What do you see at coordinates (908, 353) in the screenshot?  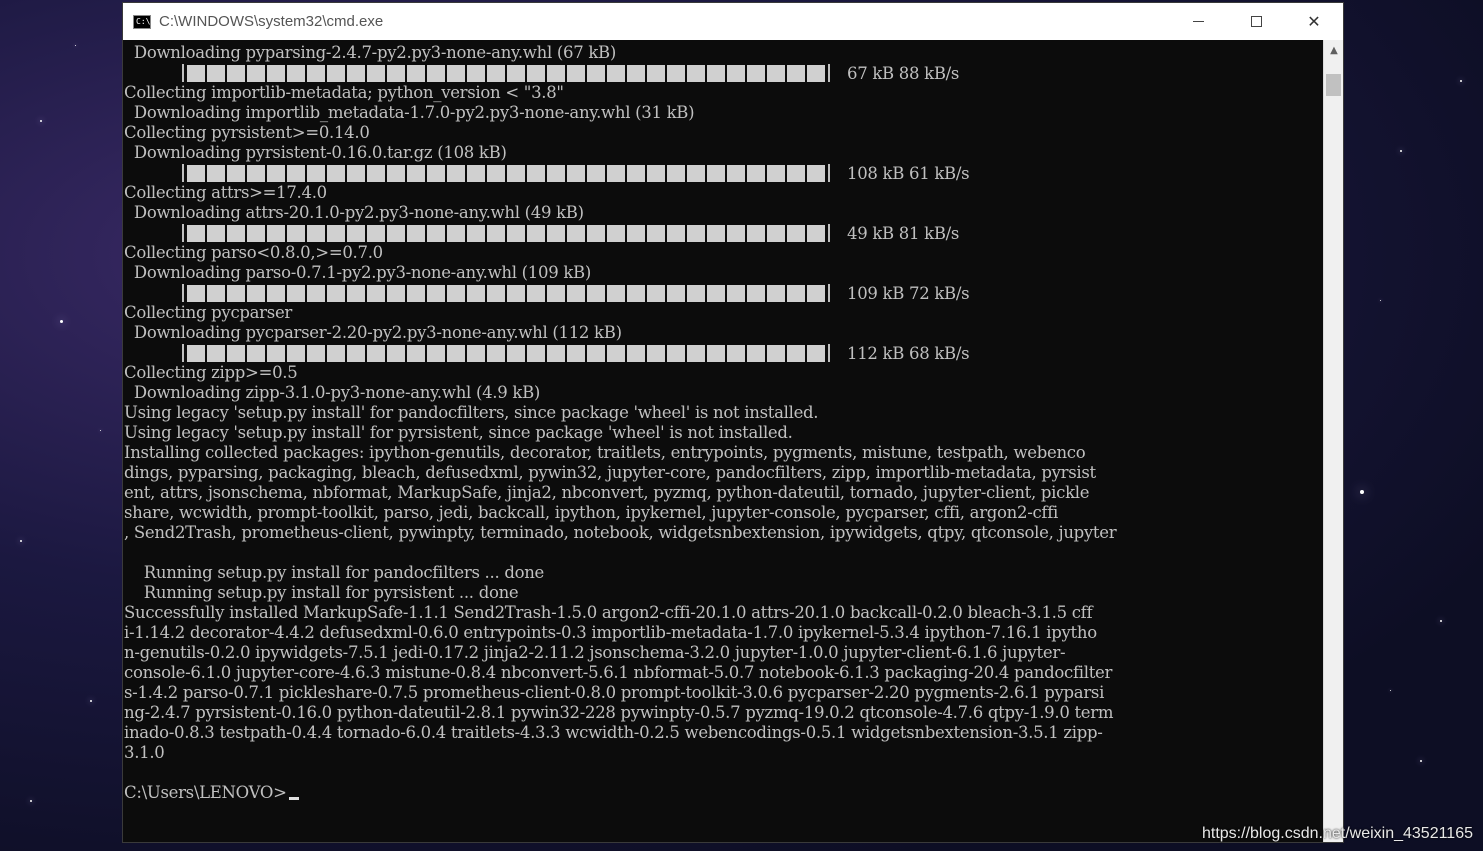 I see `download-stats: 112 kB 68 kB/s` at bounding box center [908, 353].